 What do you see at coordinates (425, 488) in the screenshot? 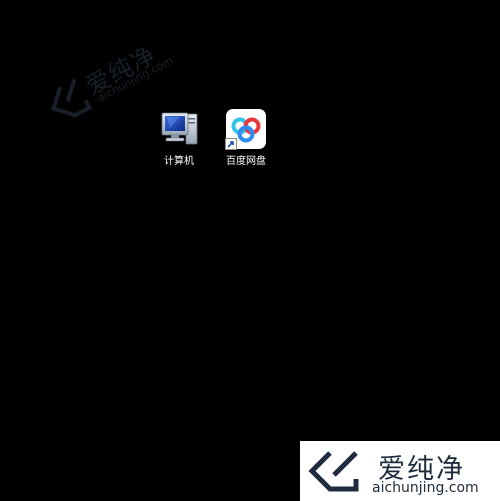
I see `watermark-en-text: aichunjing.com` at bounding box center [425, 488].